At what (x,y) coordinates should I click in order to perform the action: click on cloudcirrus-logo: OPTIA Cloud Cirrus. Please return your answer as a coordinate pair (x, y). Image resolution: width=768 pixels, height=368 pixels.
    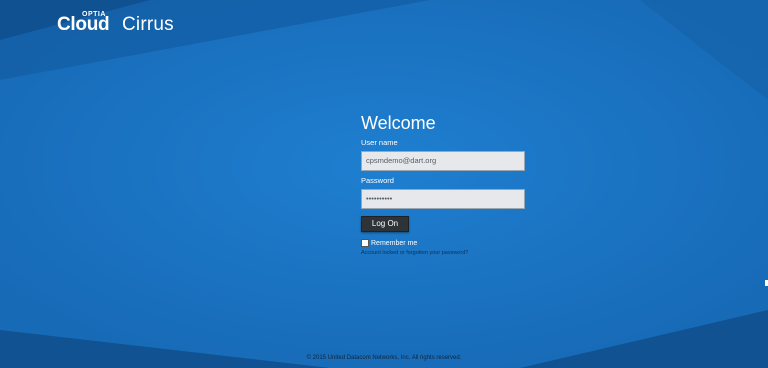
    Looking at the image, I should click on (132, 23).